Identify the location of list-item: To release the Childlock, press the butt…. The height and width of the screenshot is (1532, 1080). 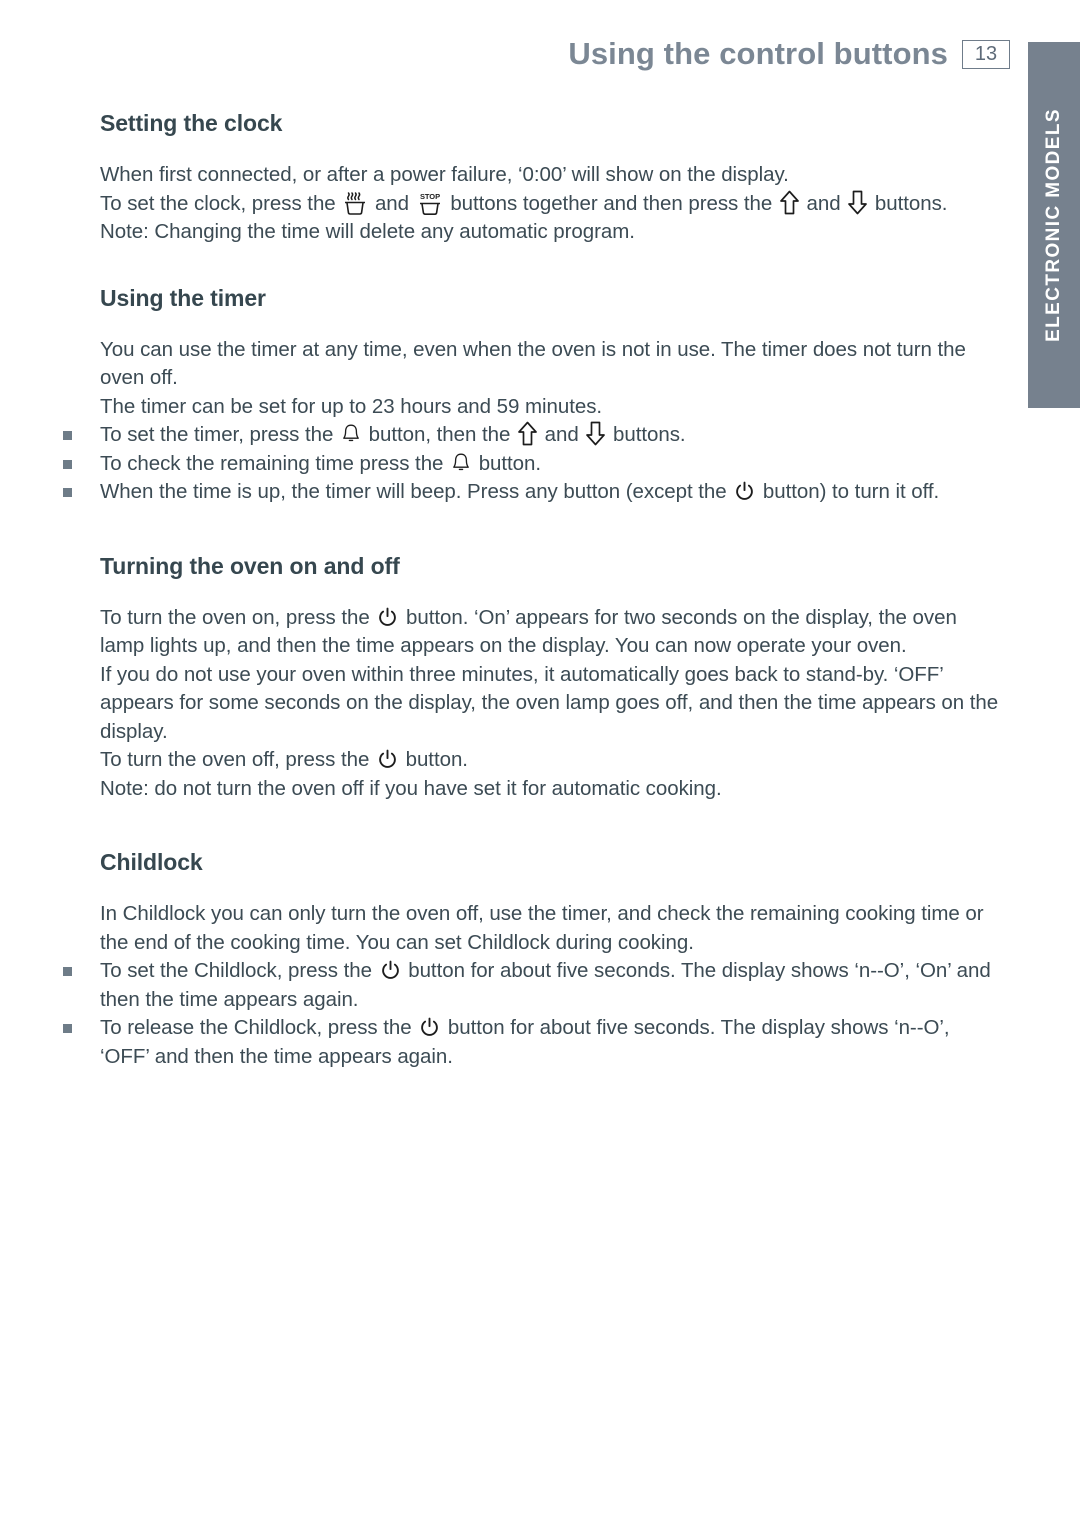
(532, 1042).